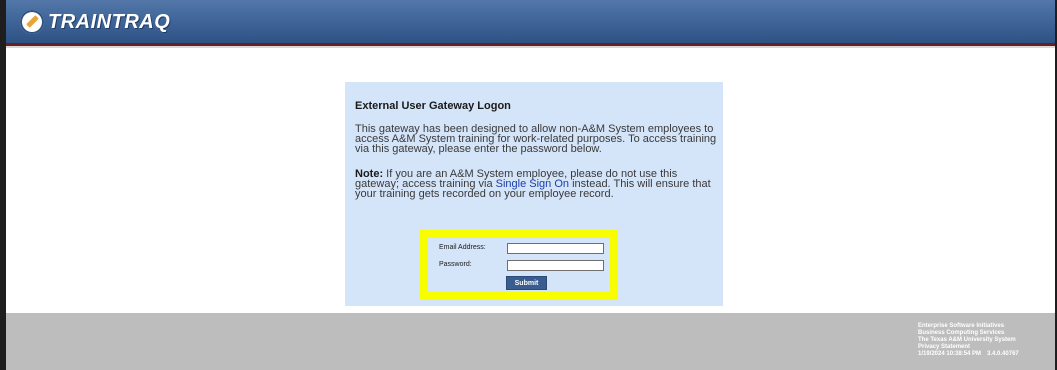  I want to click on password-field, so click(555, 265).